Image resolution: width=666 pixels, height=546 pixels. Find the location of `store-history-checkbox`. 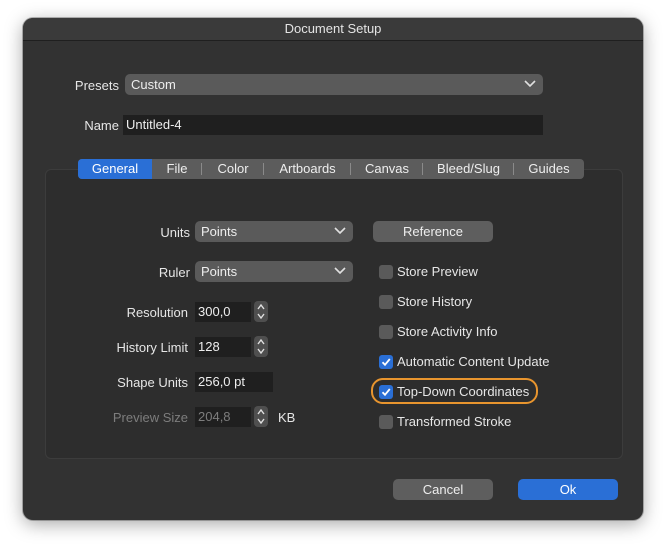

store-history-checkbox is located at coordinates (386, 302).